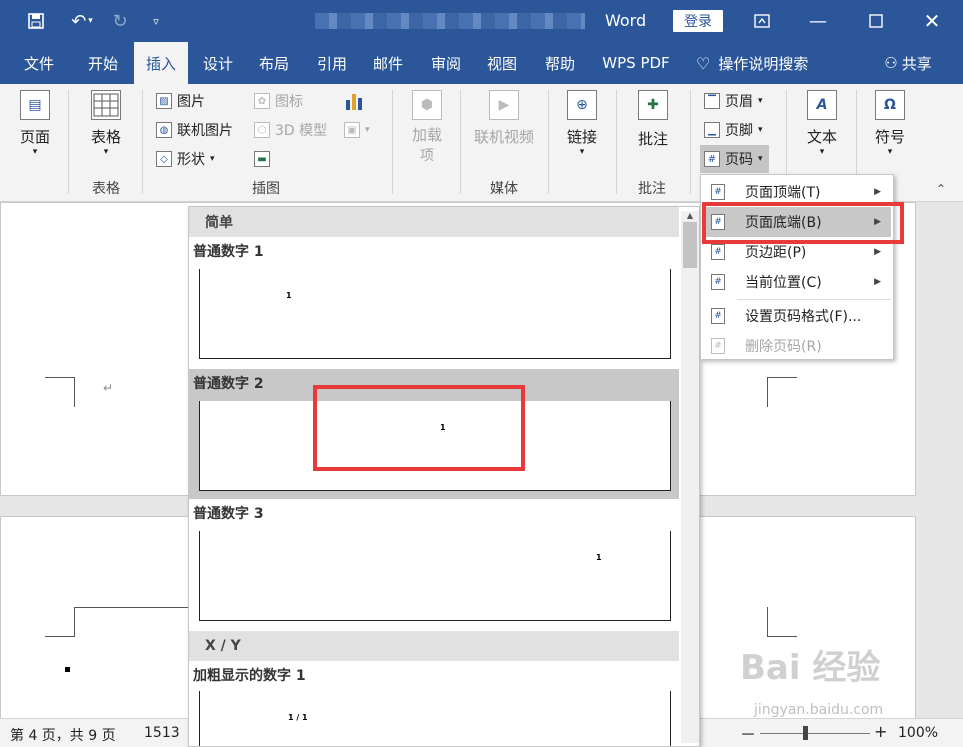  Describe the element at coordinates (876, 21) in the screenshot. I see `maximize-icon` at that location.